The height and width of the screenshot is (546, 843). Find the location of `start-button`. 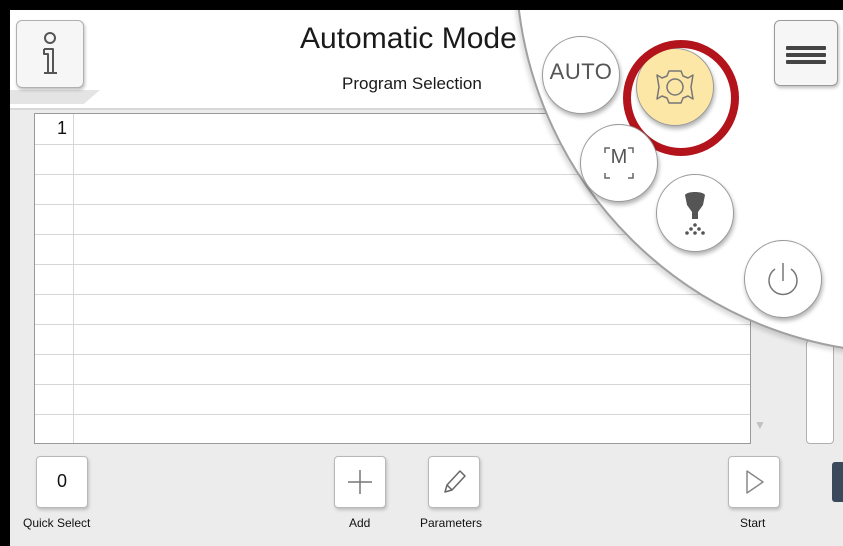

start-button is located at coordinates (754, 482).